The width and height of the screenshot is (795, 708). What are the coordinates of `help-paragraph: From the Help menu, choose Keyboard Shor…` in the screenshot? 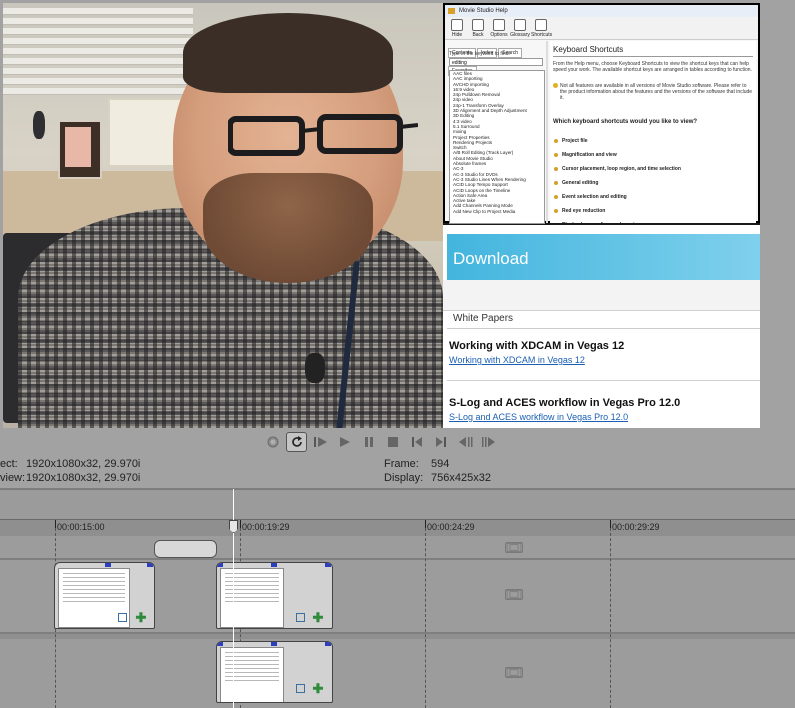 It's located at (652, 67).